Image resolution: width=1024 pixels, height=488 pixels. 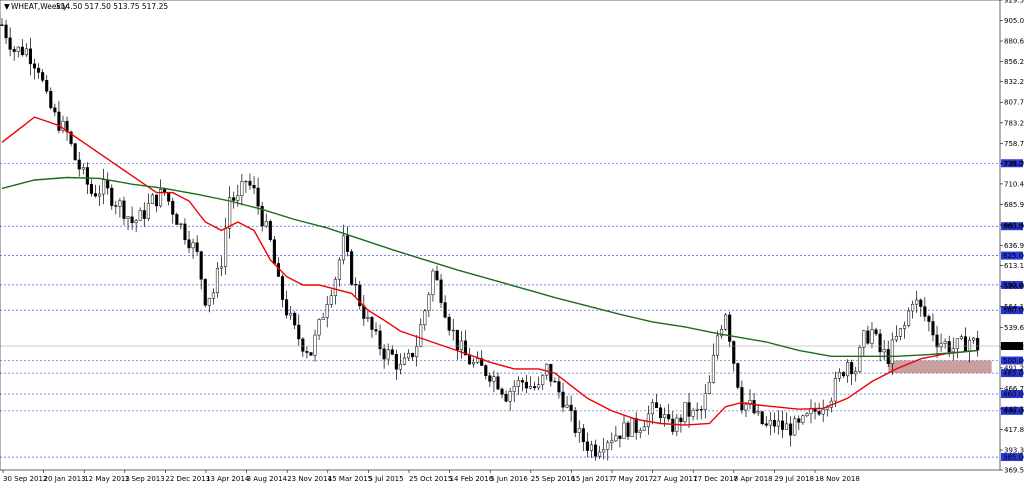 What do you see at coordinates (940, 367) in the screenshot?
I see `demand-zone-box` at bounding box center [940, 367].